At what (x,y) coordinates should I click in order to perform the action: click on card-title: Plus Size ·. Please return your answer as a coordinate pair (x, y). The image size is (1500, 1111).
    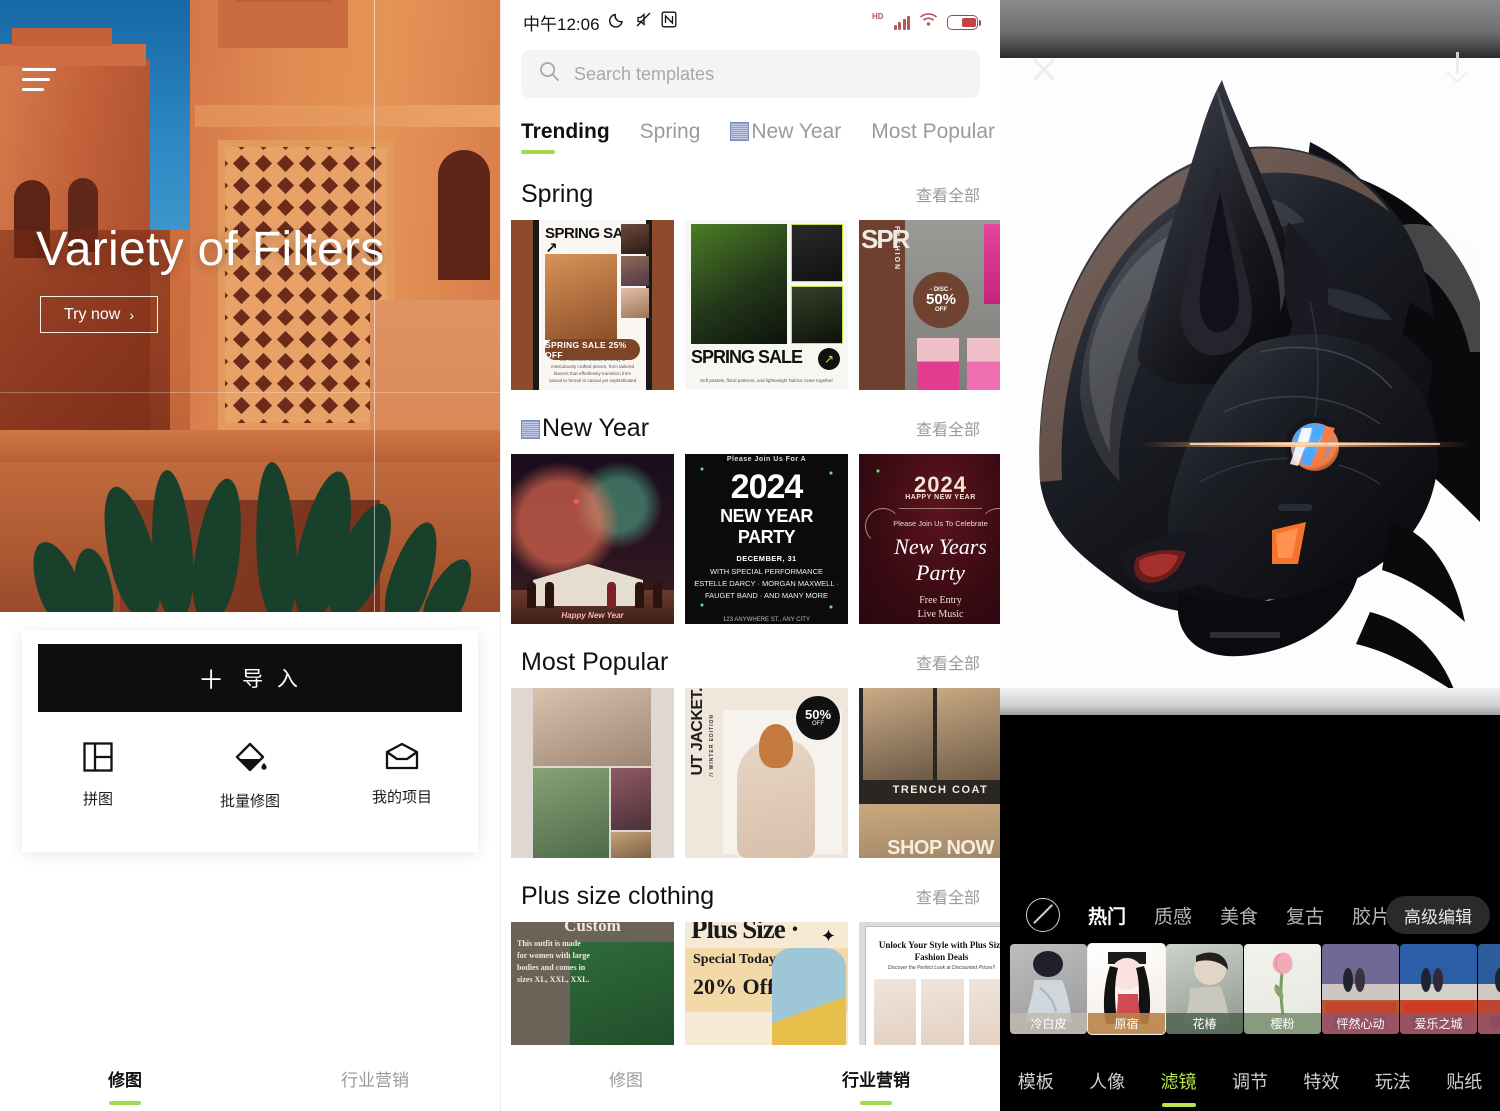
    Looking at the image, I should click on (745, 933).